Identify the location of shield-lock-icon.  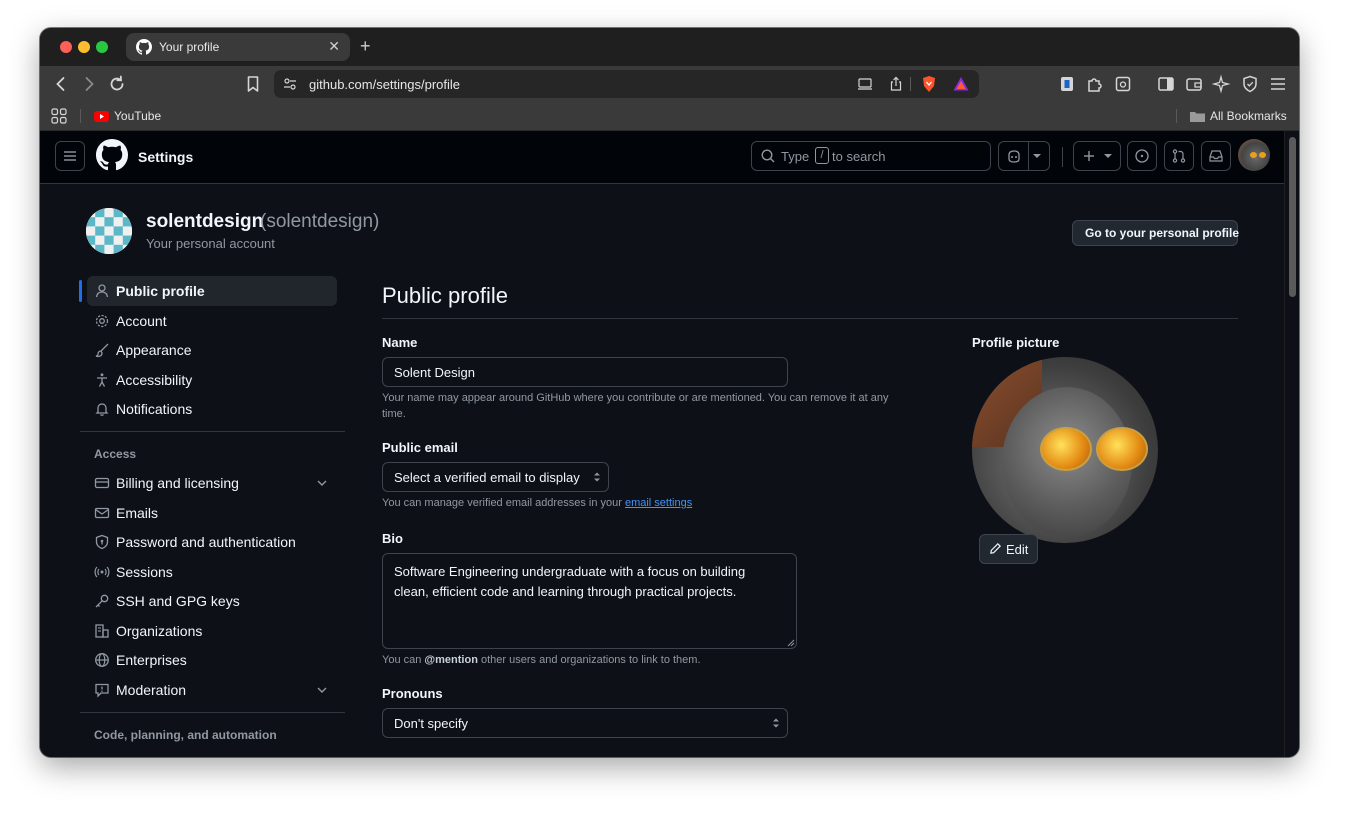
(102, 542).